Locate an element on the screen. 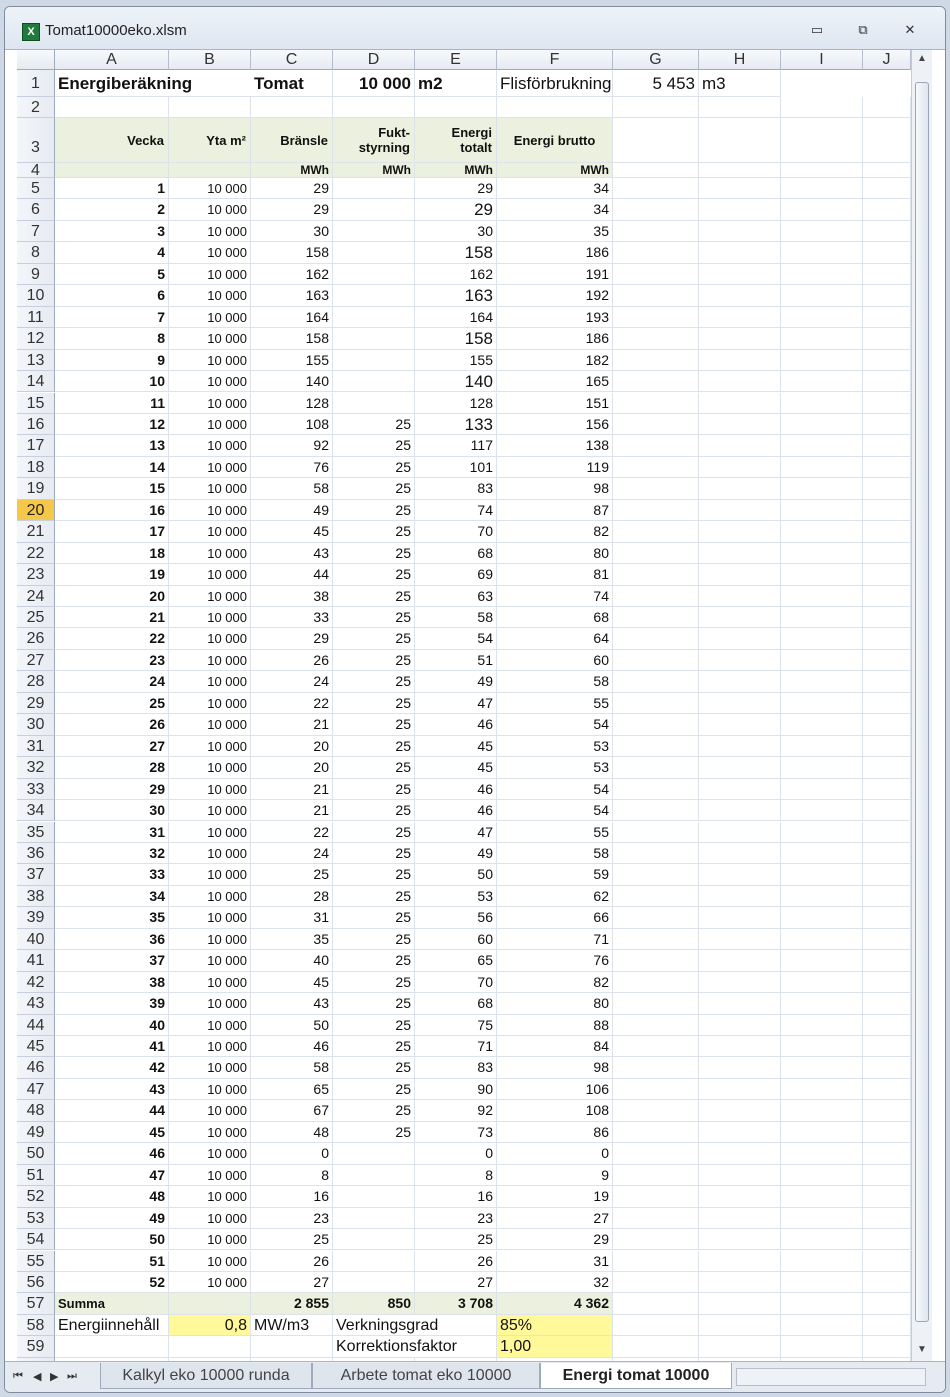 This screenshot has height=1397, width=950. fuel-value-cell: 20 is located at coordinates (292, 746).